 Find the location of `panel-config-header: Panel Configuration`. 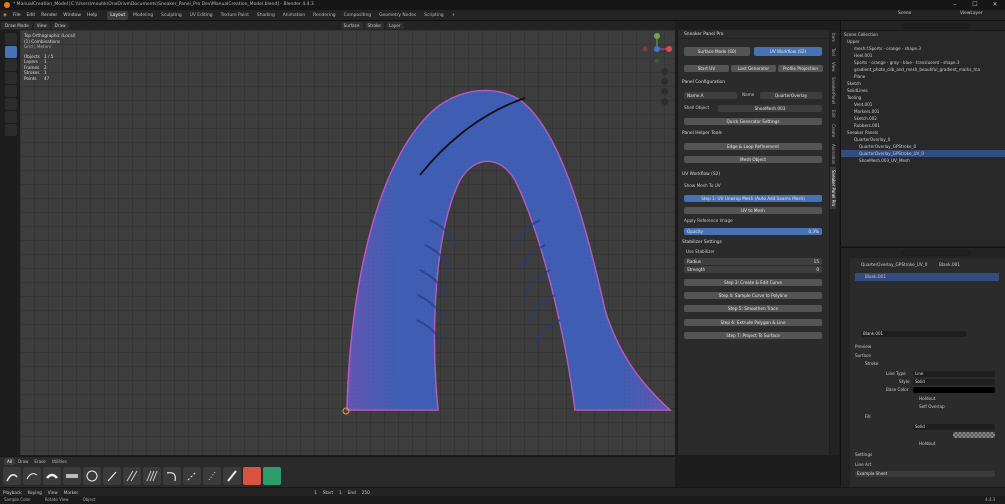

panel-config-header: Panel Configuration is located at coordinates (703, 83).